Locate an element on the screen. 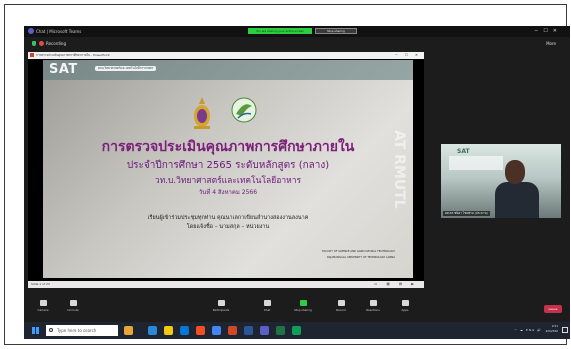  share-label: Stop sharing is located at coordinates (303, 310).